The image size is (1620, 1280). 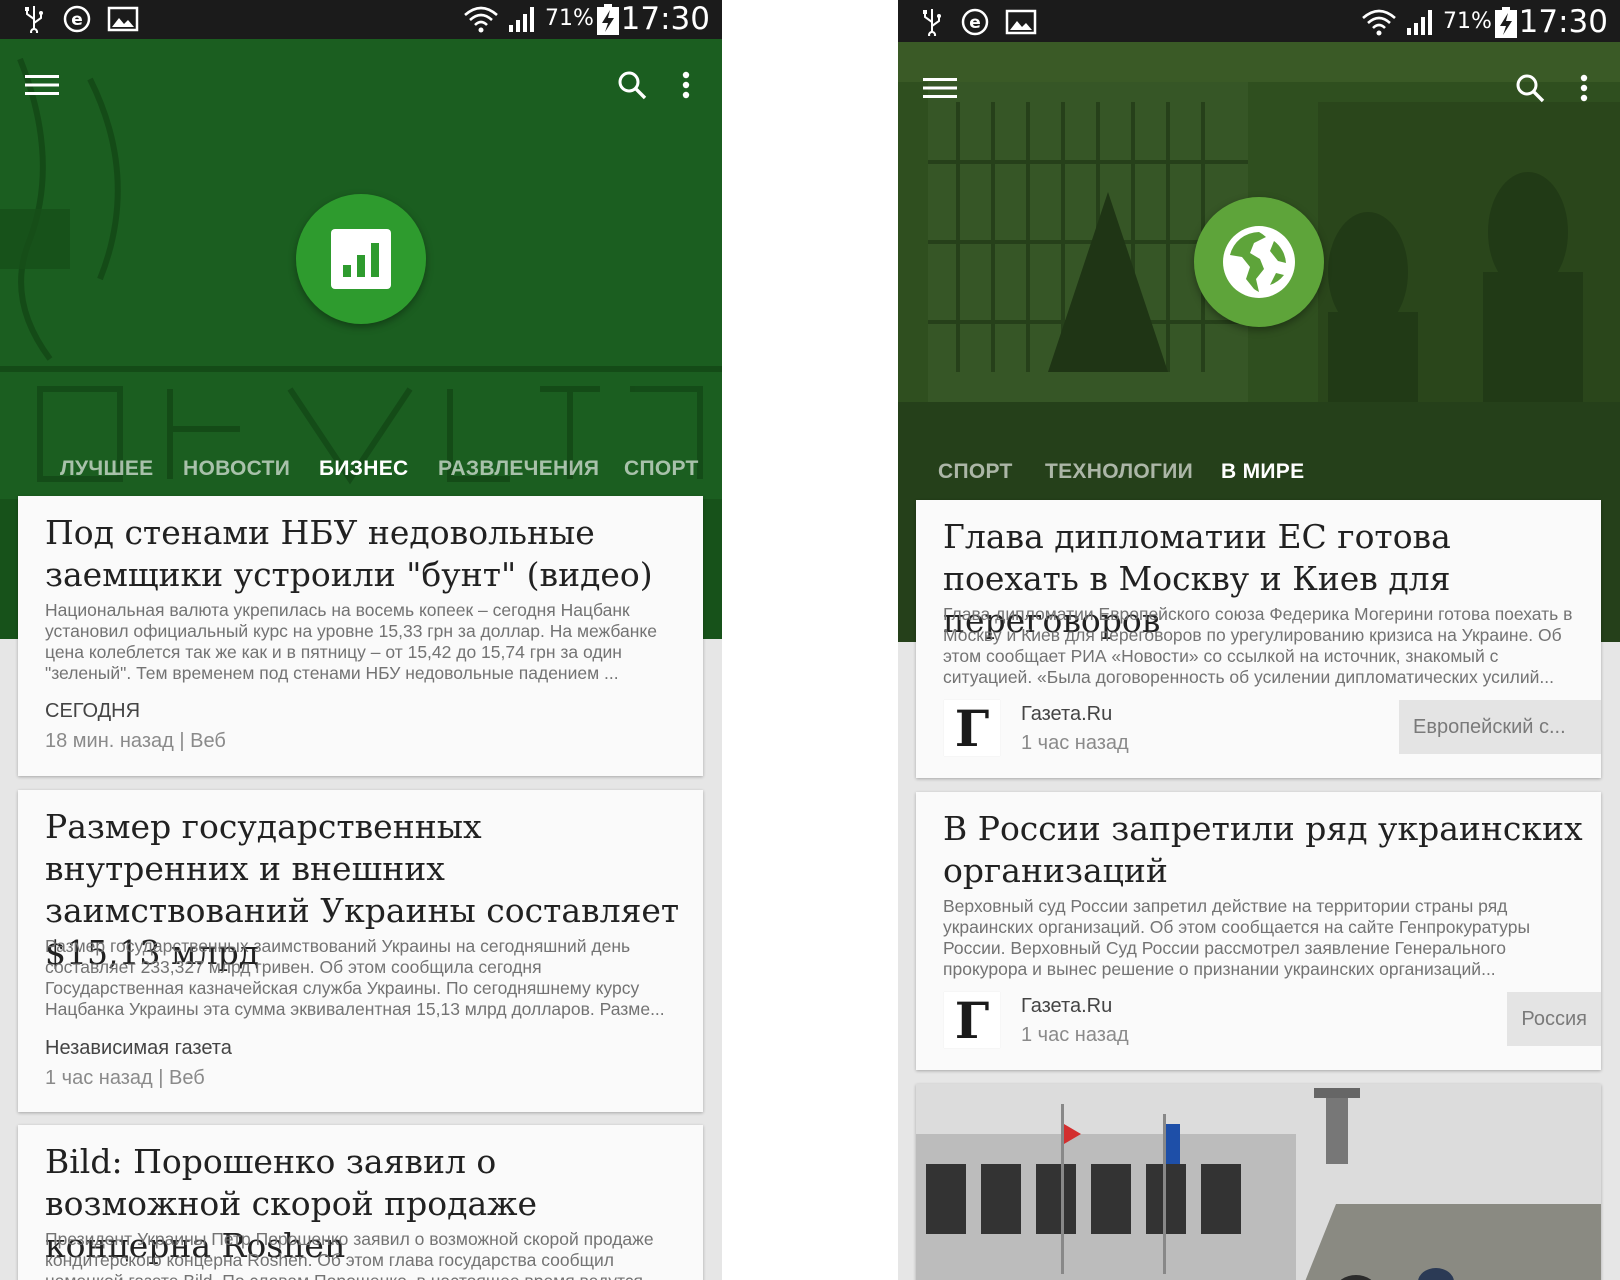 I want to click on tab-technology: ТЕХНОЛОГИИ, so click(x=1119, y=472).